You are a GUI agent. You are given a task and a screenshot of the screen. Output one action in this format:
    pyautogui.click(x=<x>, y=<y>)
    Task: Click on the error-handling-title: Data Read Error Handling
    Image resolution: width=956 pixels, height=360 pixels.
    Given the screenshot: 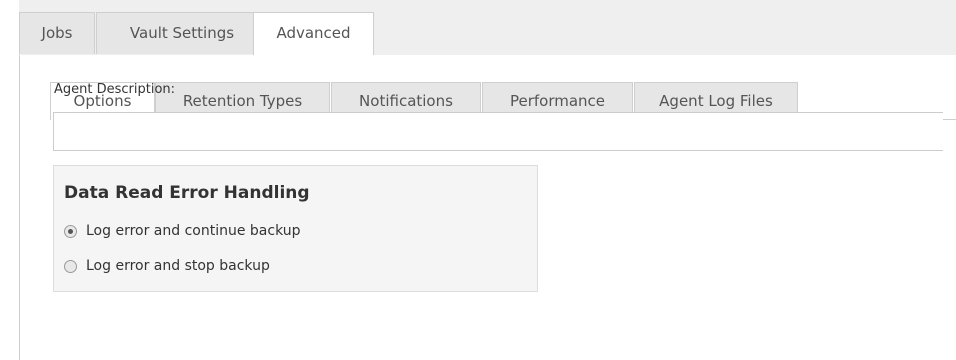 What is the action you would take?
    pyautogui.click(x=187, y=193)
    